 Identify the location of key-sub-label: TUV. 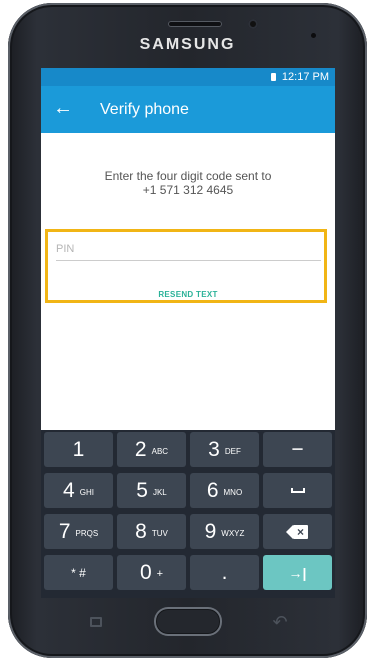
(159, 533).